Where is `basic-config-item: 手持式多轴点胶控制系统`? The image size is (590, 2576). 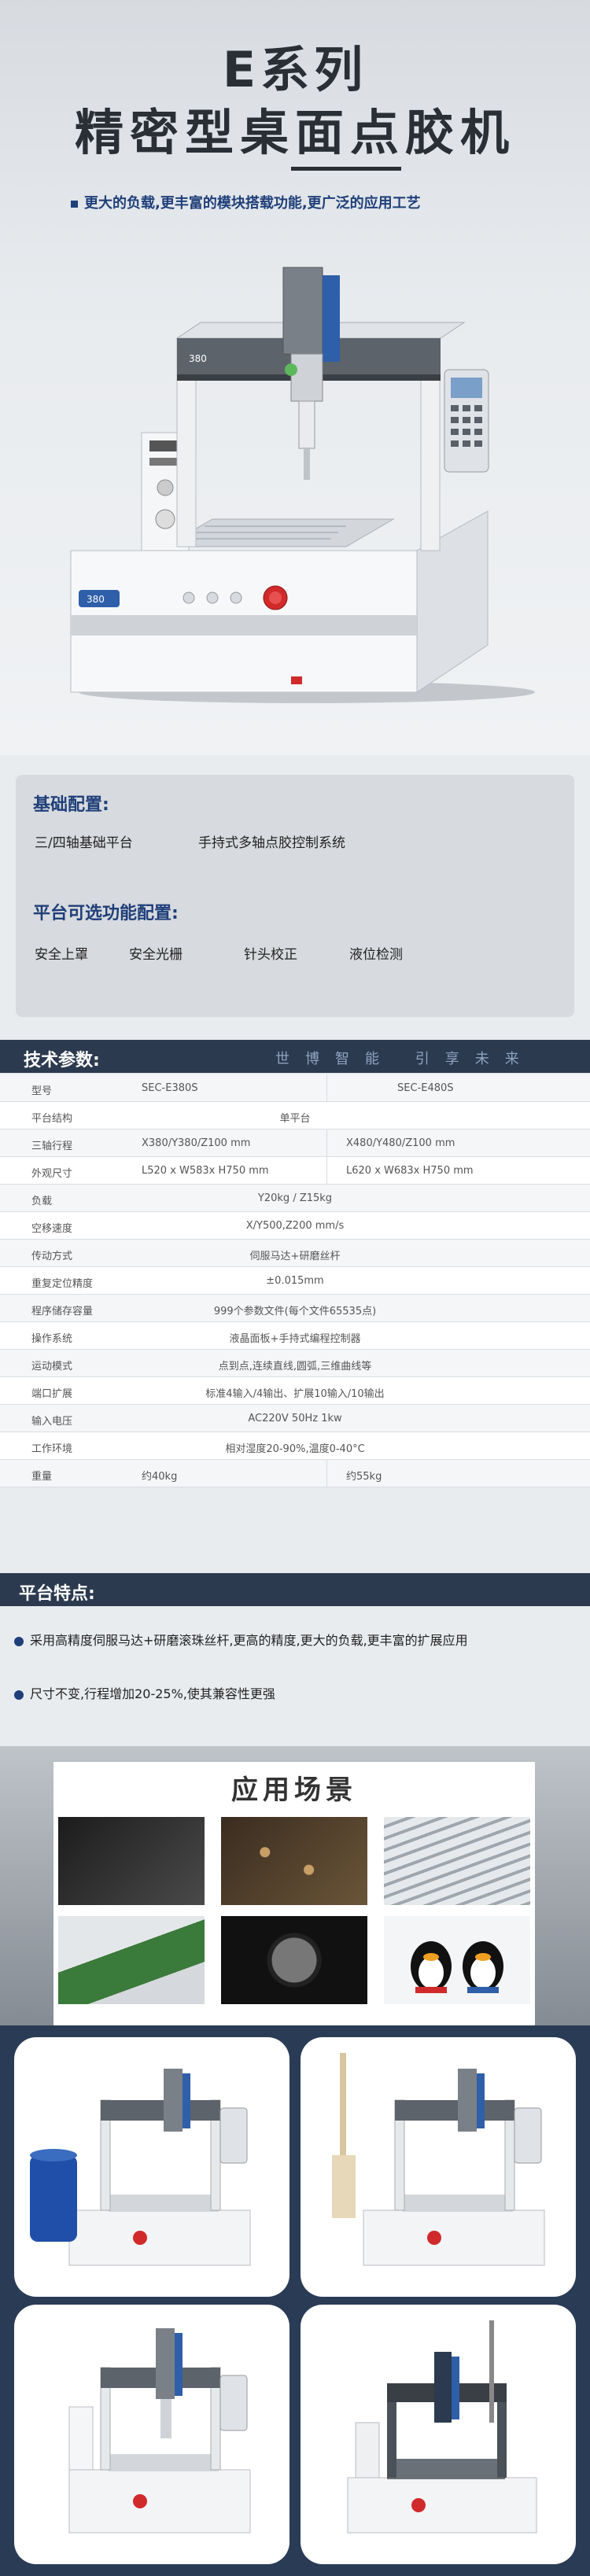
basic-config-item: 手持式多轴点胶控制系统 is located at coordinates (271, 843).